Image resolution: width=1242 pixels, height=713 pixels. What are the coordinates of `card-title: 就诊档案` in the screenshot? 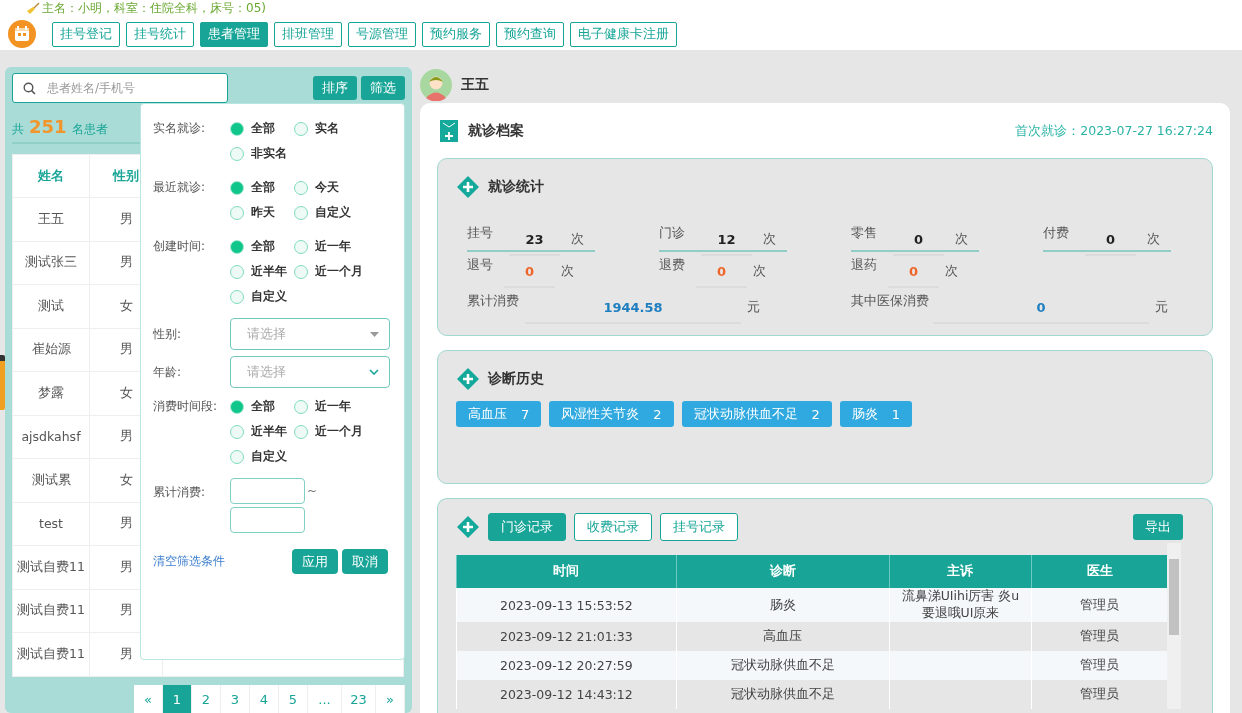 It's located at (496, 131).